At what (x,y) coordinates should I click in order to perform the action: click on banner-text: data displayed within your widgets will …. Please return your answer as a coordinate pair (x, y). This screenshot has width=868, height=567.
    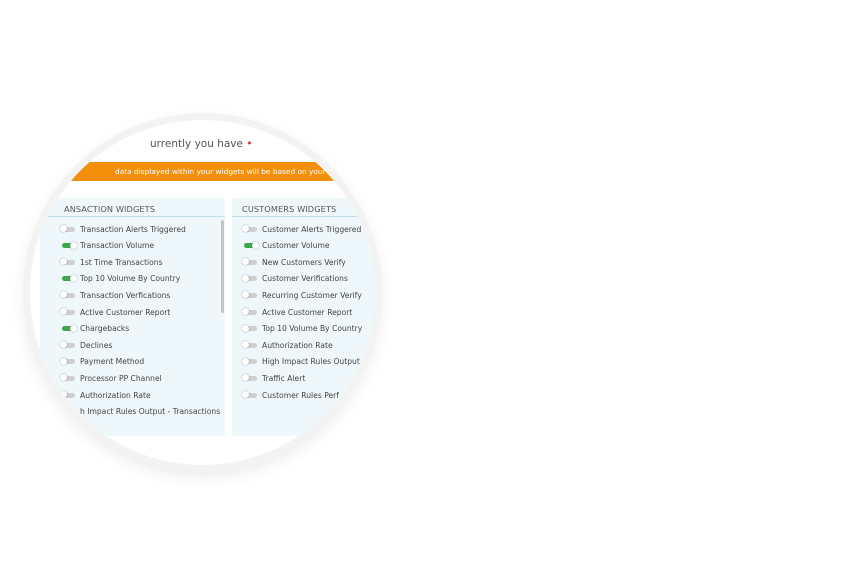
    Looking at the image, I should click on (220, 171).